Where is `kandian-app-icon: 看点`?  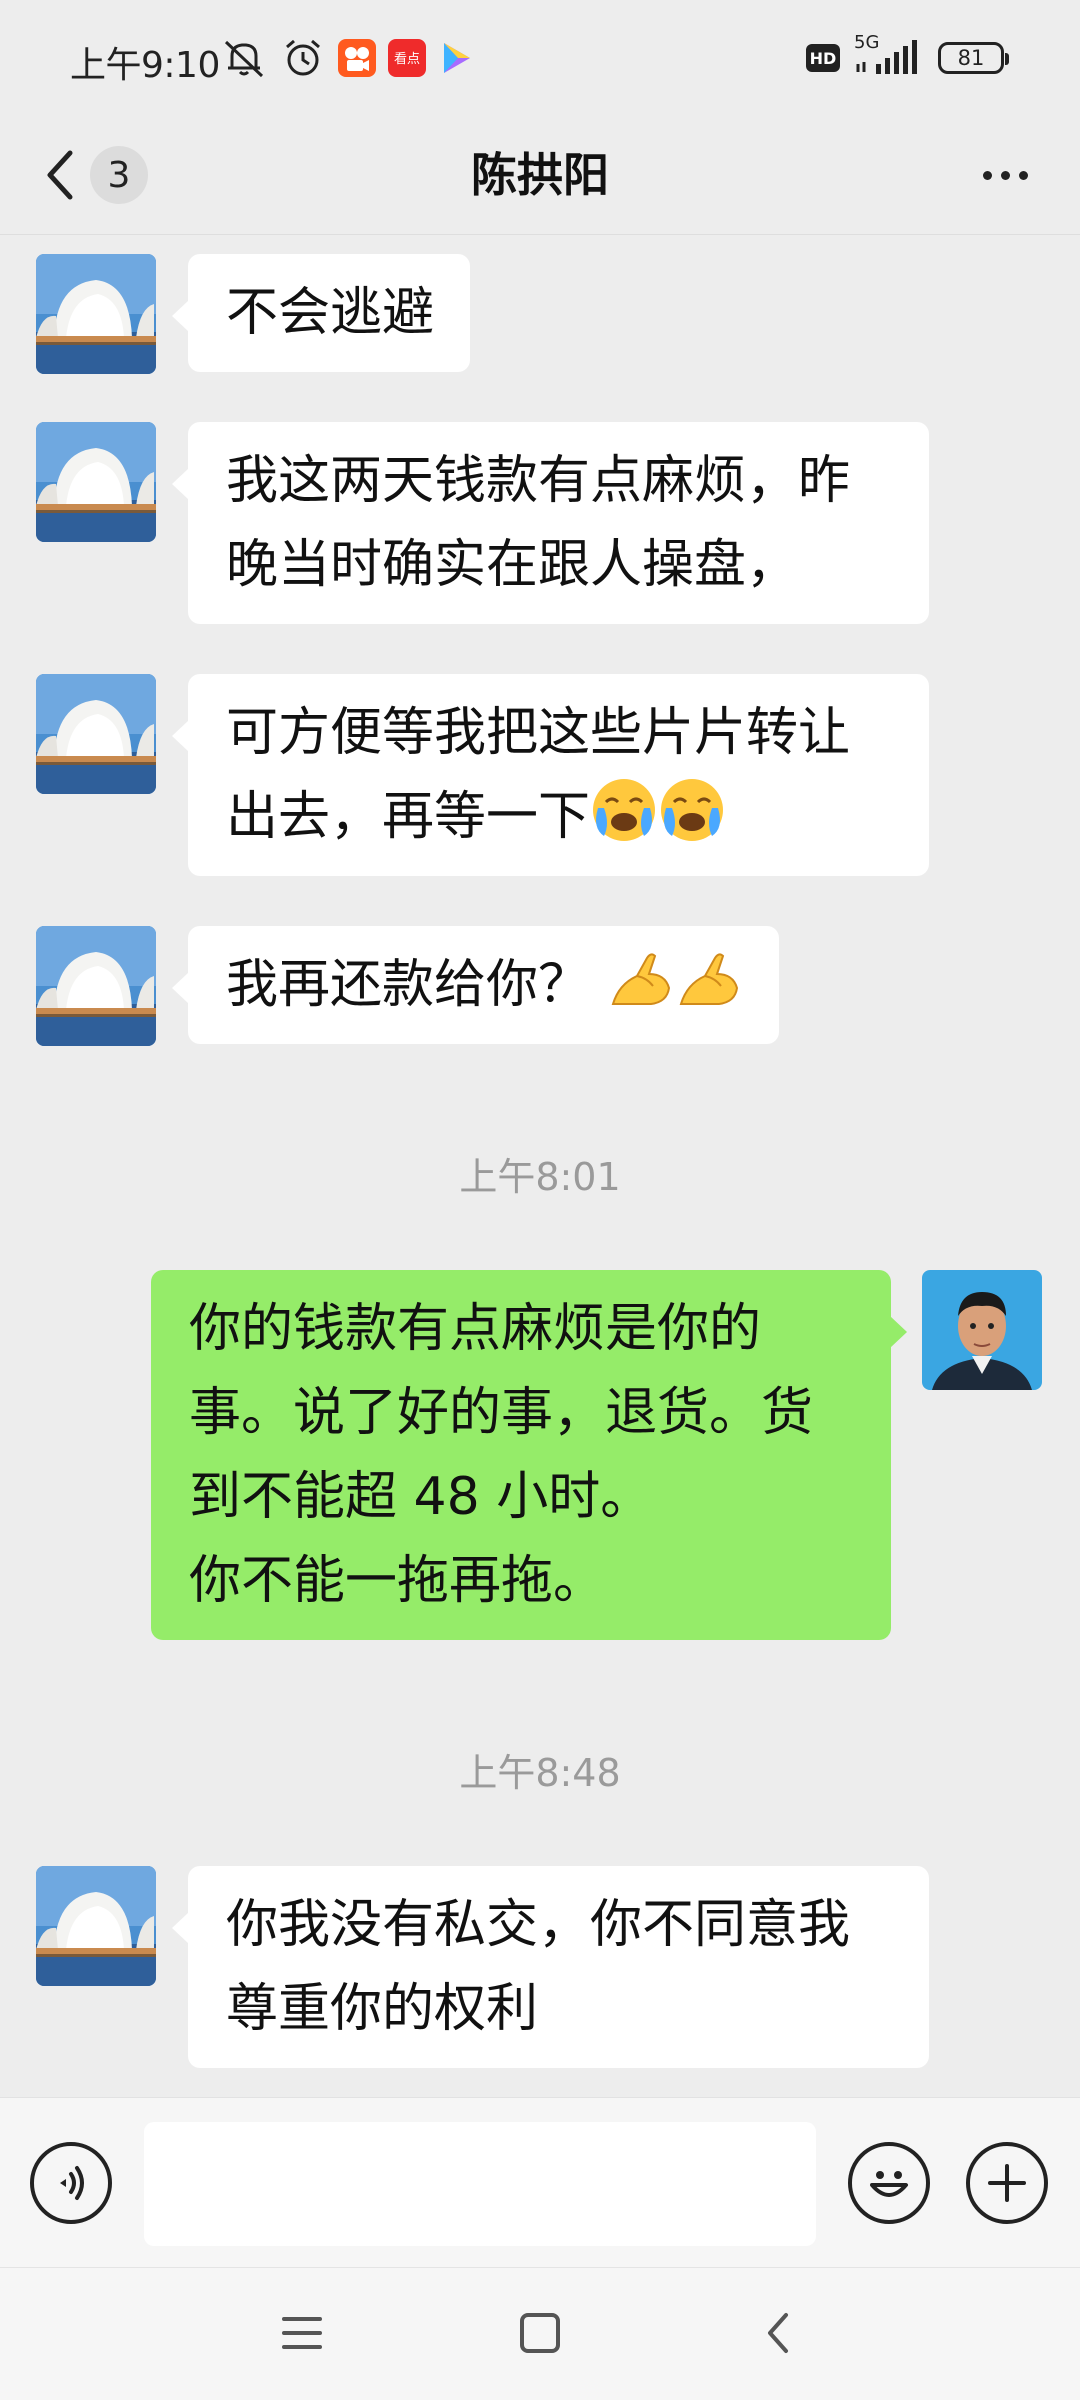
kandian-app-icon: 看点 is located at coordinates (407, 58).